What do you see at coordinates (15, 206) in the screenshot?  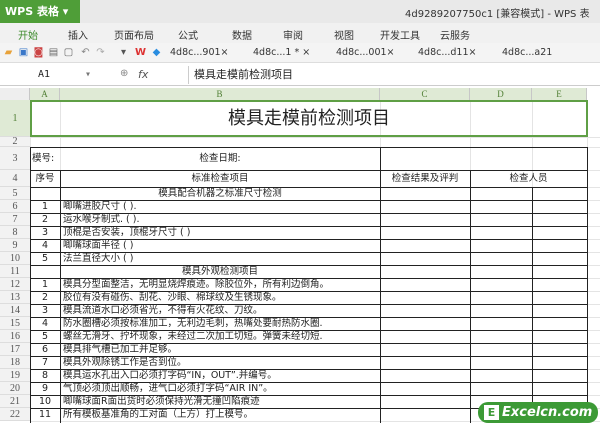 I see `row-header: 6` at bounding box center [15, 206].